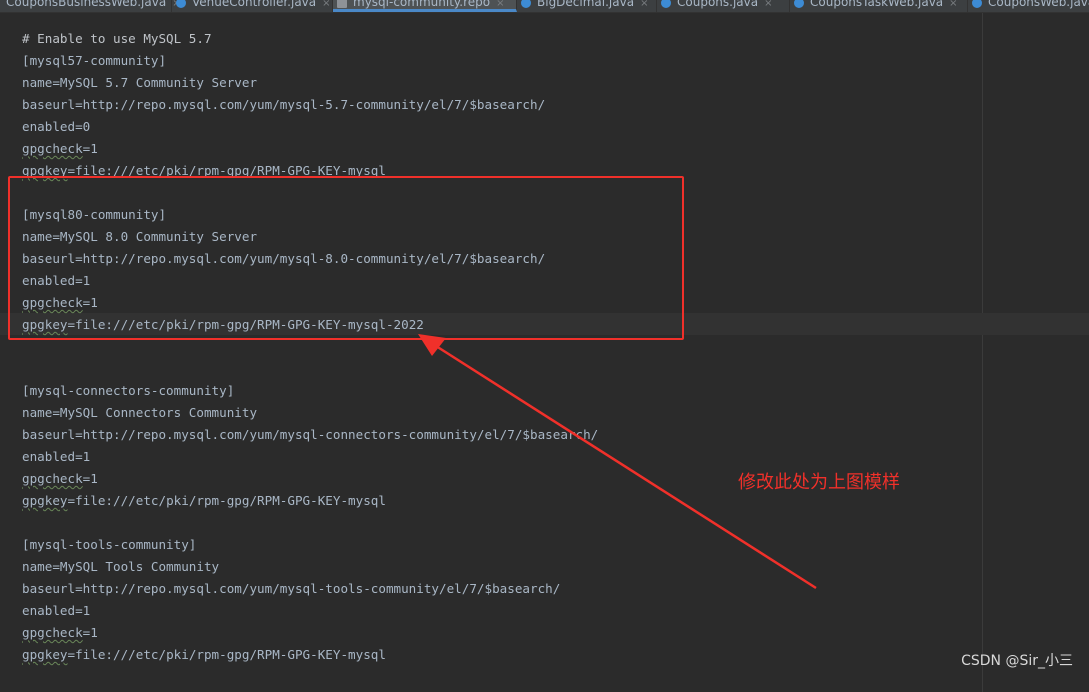 The image size is (1089, 692). Describe the element at coordinates (617, 462) in the screenshot. I see `annotation-arrow-icon` at that location.